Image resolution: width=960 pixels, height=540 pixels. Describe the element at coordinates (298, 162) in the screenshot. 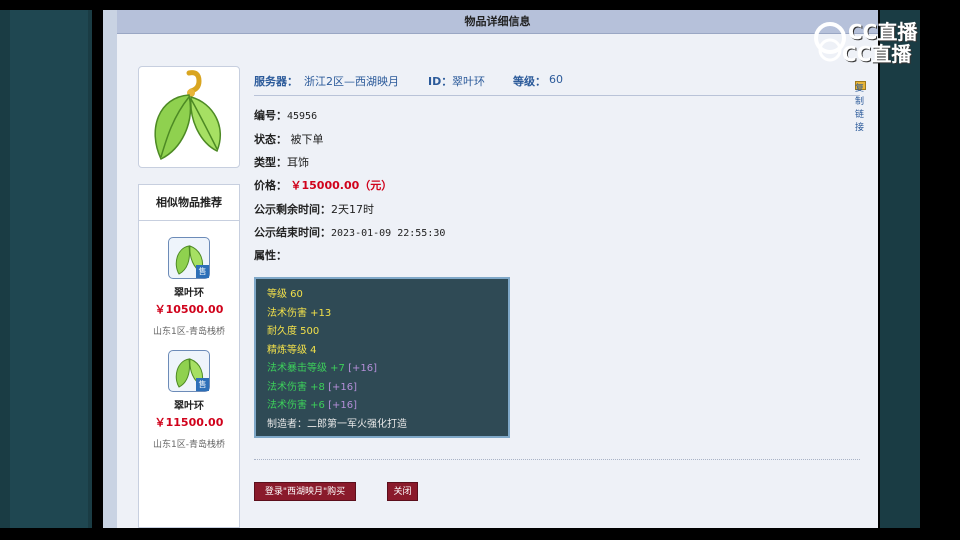

I see `type-value: 耳饰` at that location.